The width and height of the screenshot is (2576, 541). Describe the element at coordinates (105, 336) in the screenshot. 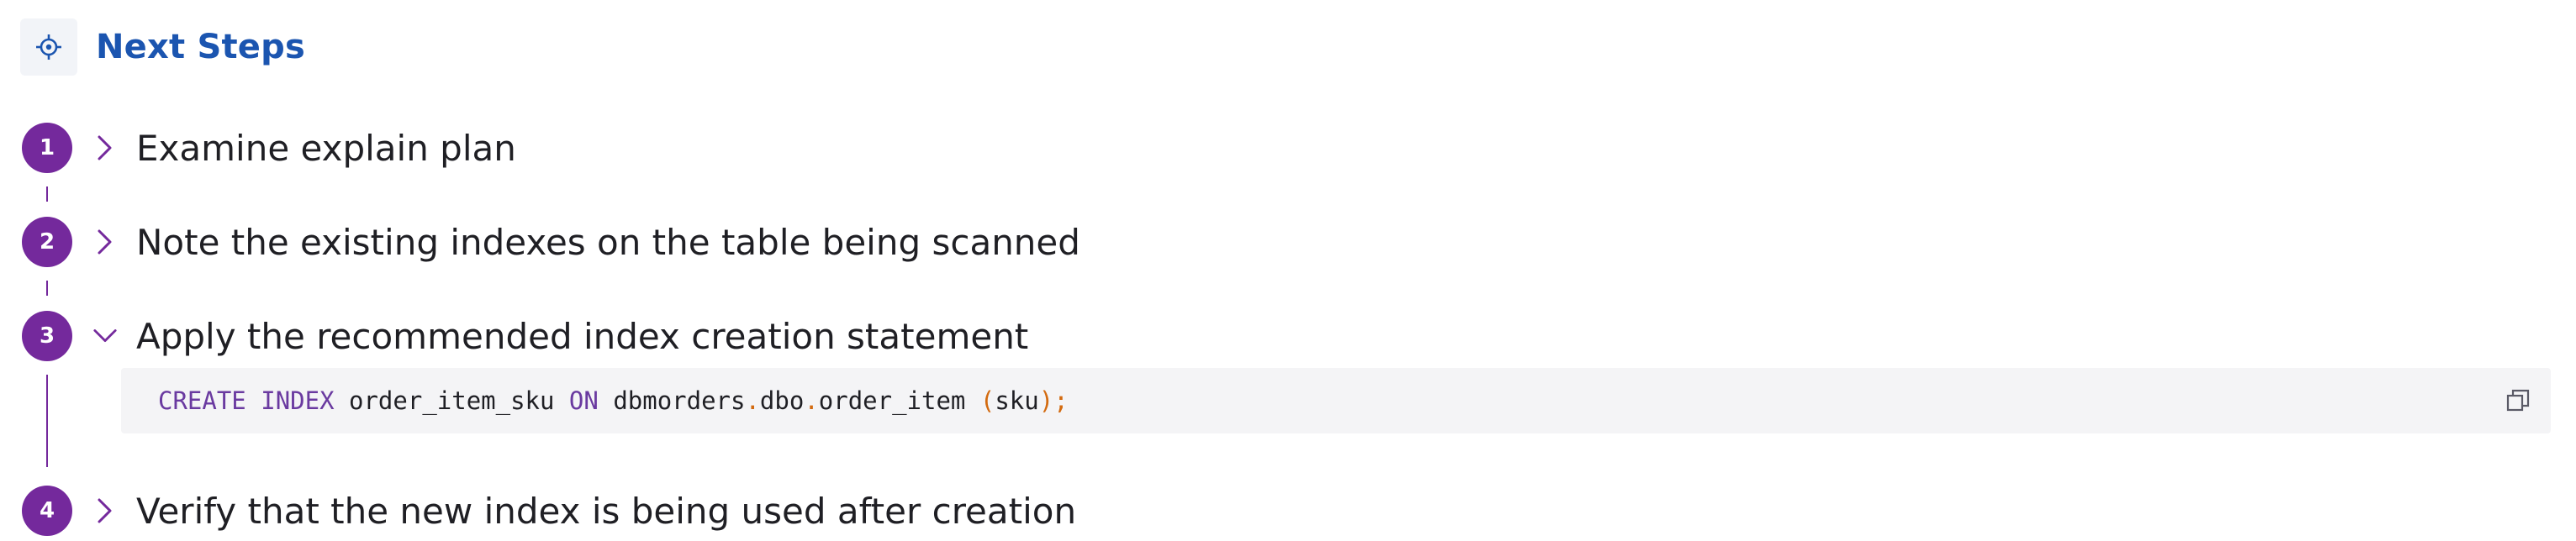

I see `chevron-down-icon` at that location.